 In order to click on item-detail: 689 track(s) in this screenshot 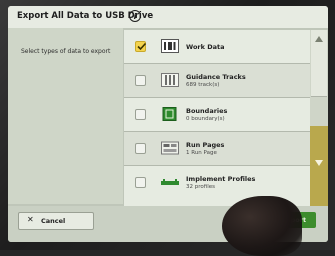, I will do `click(203, 85)`.